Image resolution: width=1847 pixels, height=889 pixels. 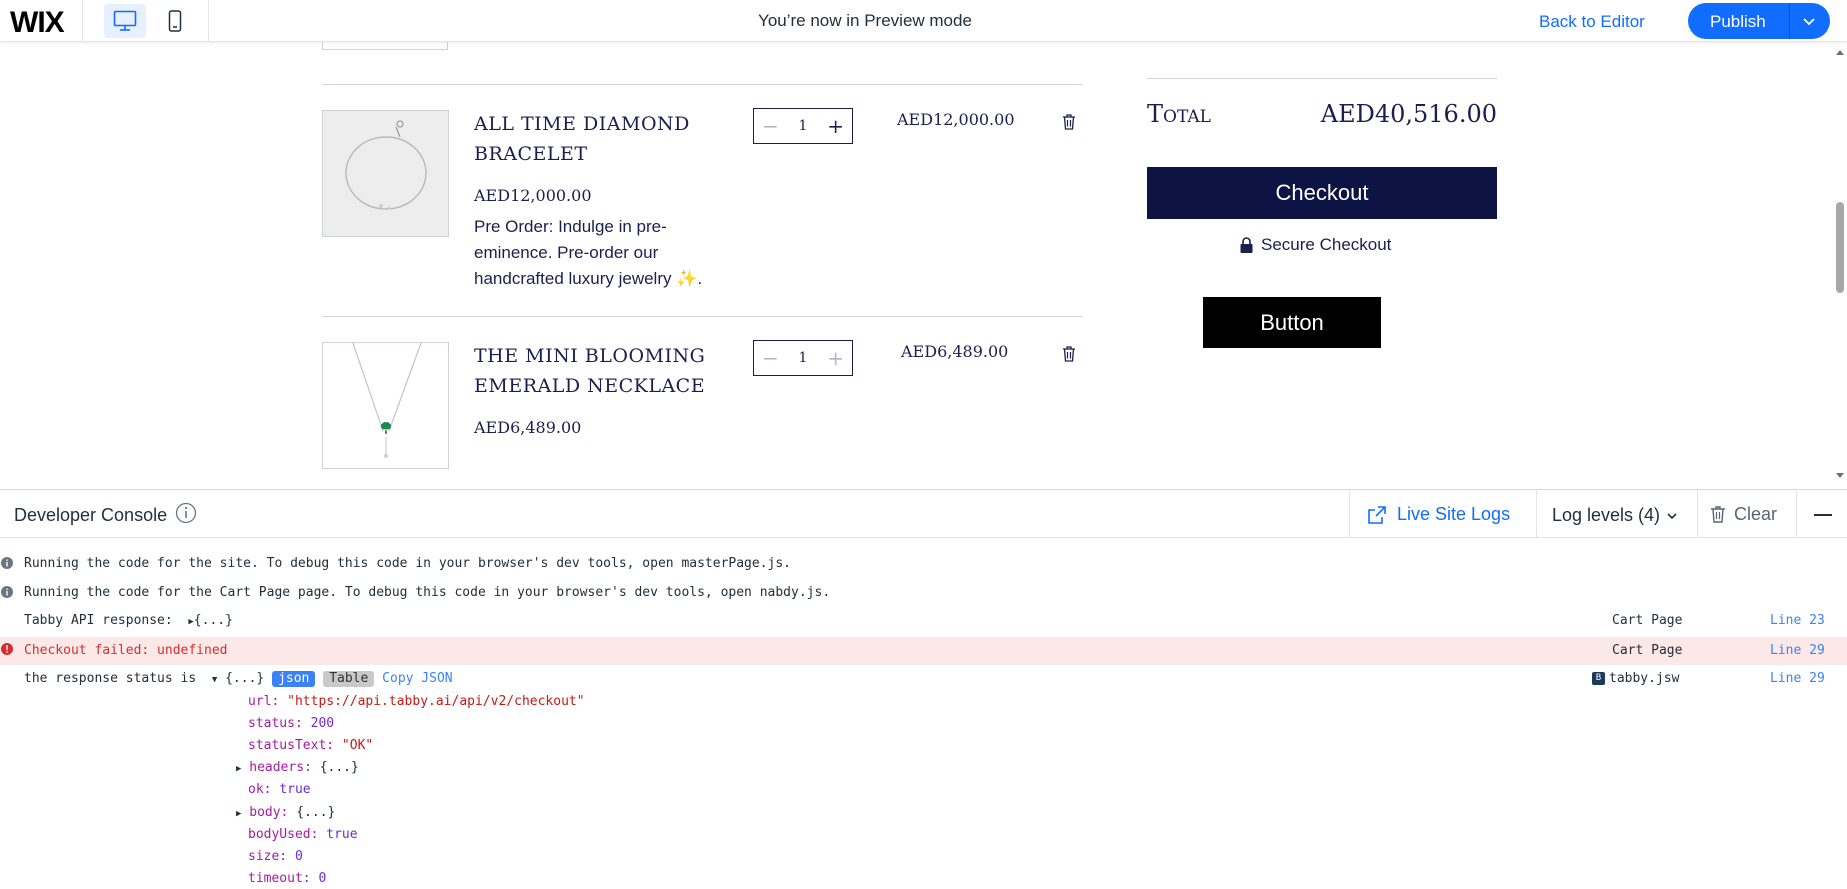 What do you see at coordinates (1840, 476) in the screenshot?
I see `scroll-down-icon` at bounding box center [1840, 476].